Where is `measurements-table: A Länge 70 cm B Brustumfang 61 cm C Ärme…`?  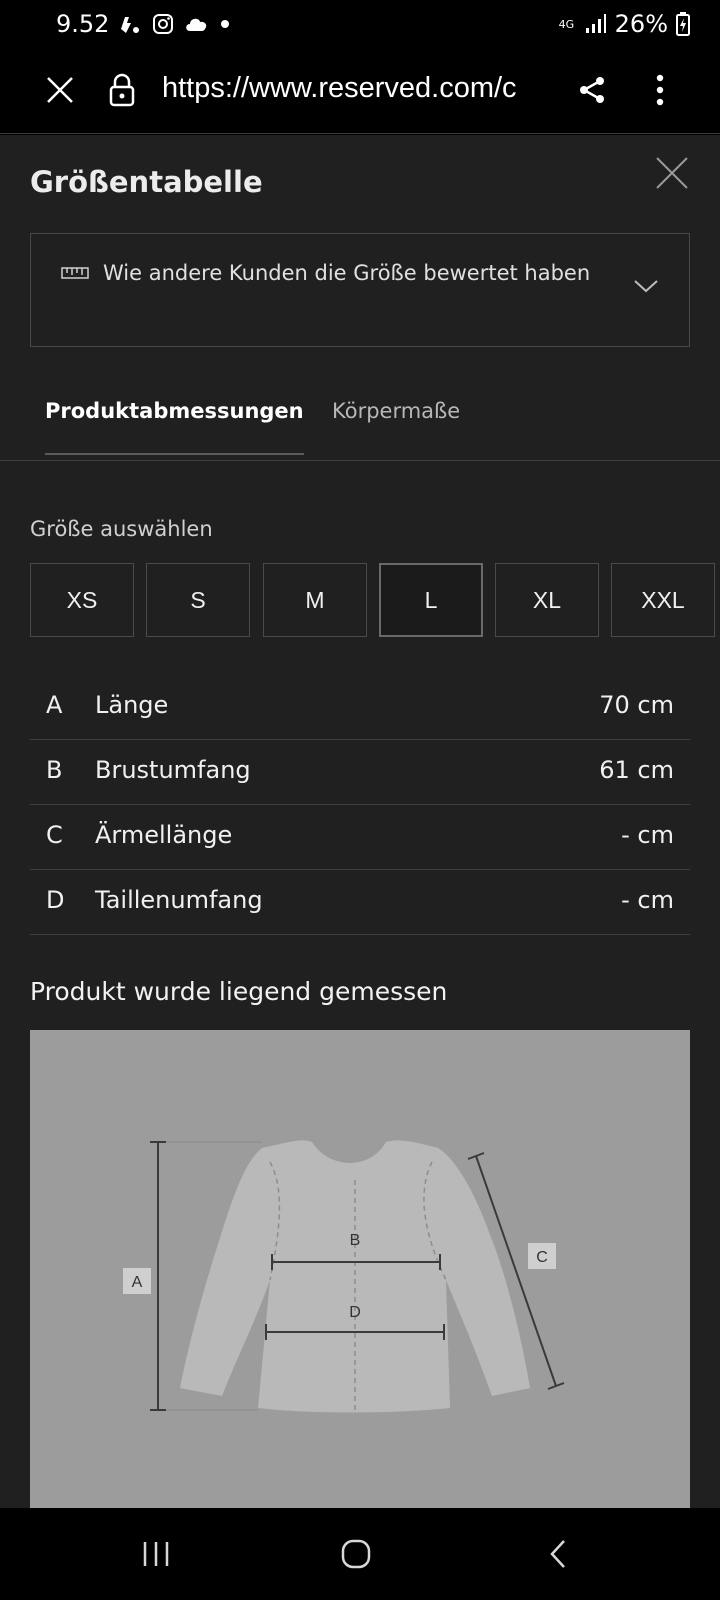
measurements-table: A Länge 70 cm B Brustumfang 61 cm C Ärme… is located at coordinates (360, 805).